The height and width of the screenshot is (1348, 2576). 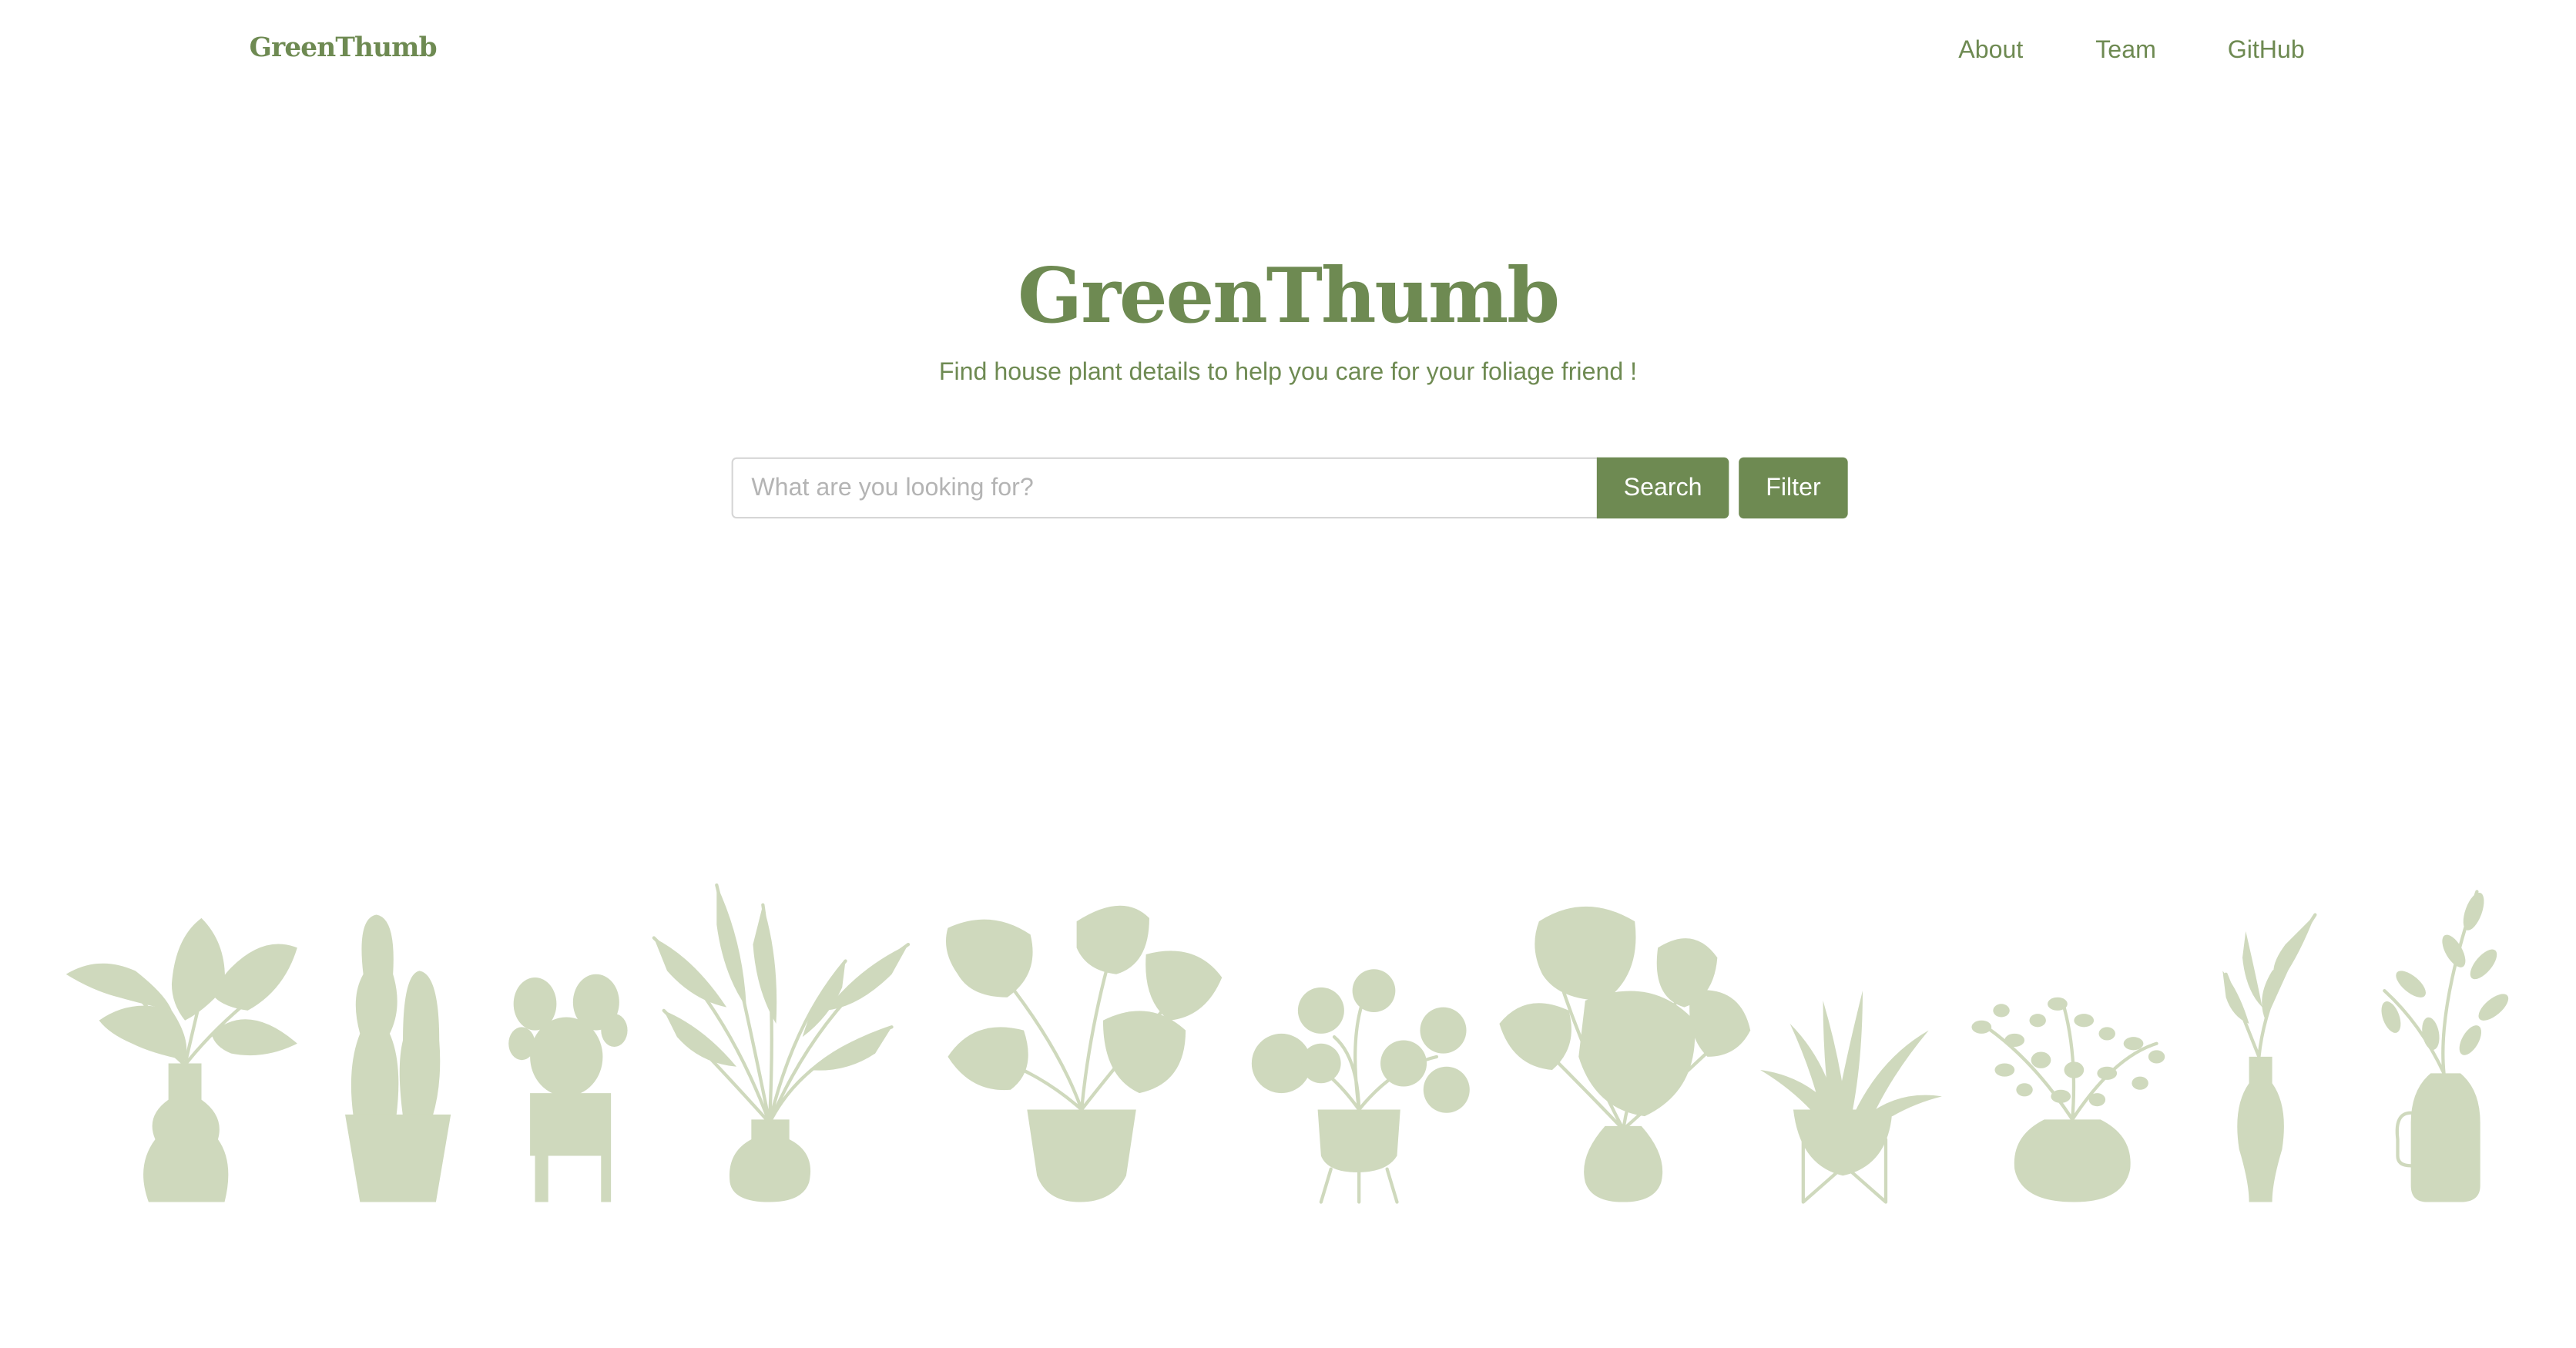 What do you see at coordinates (2125, 50) in the screenshot?
I see `nav-team: Team` at bounding box center [2125, 50].